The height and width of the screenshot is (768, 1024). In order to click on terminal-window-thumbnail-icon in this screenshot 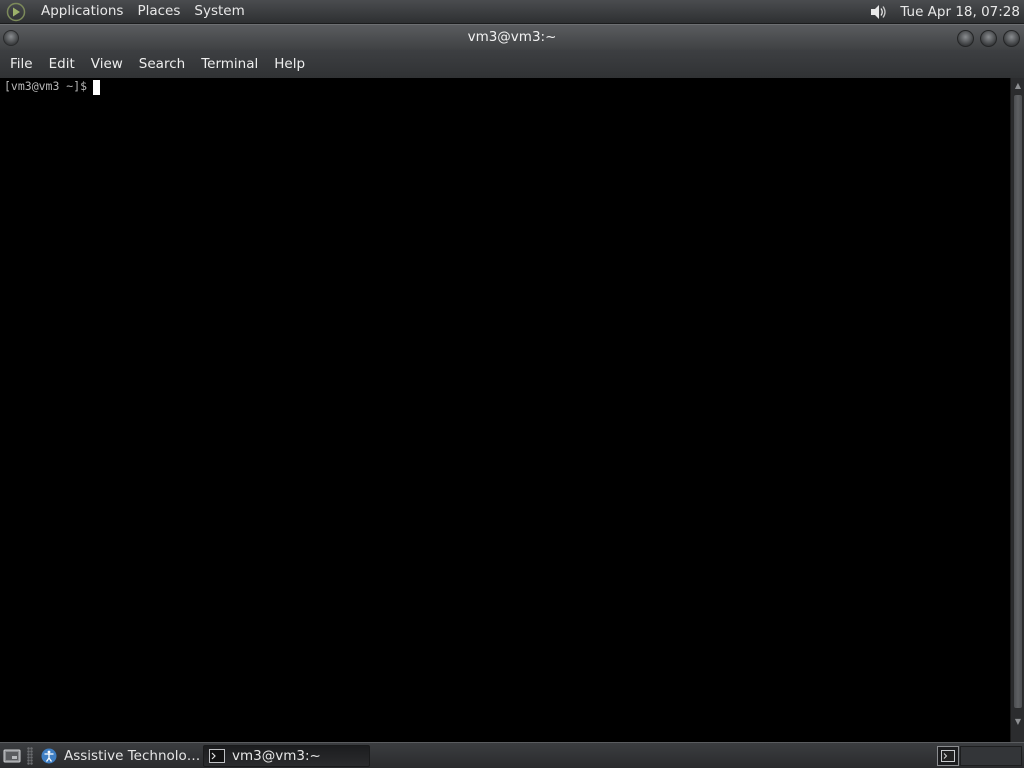, I will do `click(948, 756)`.